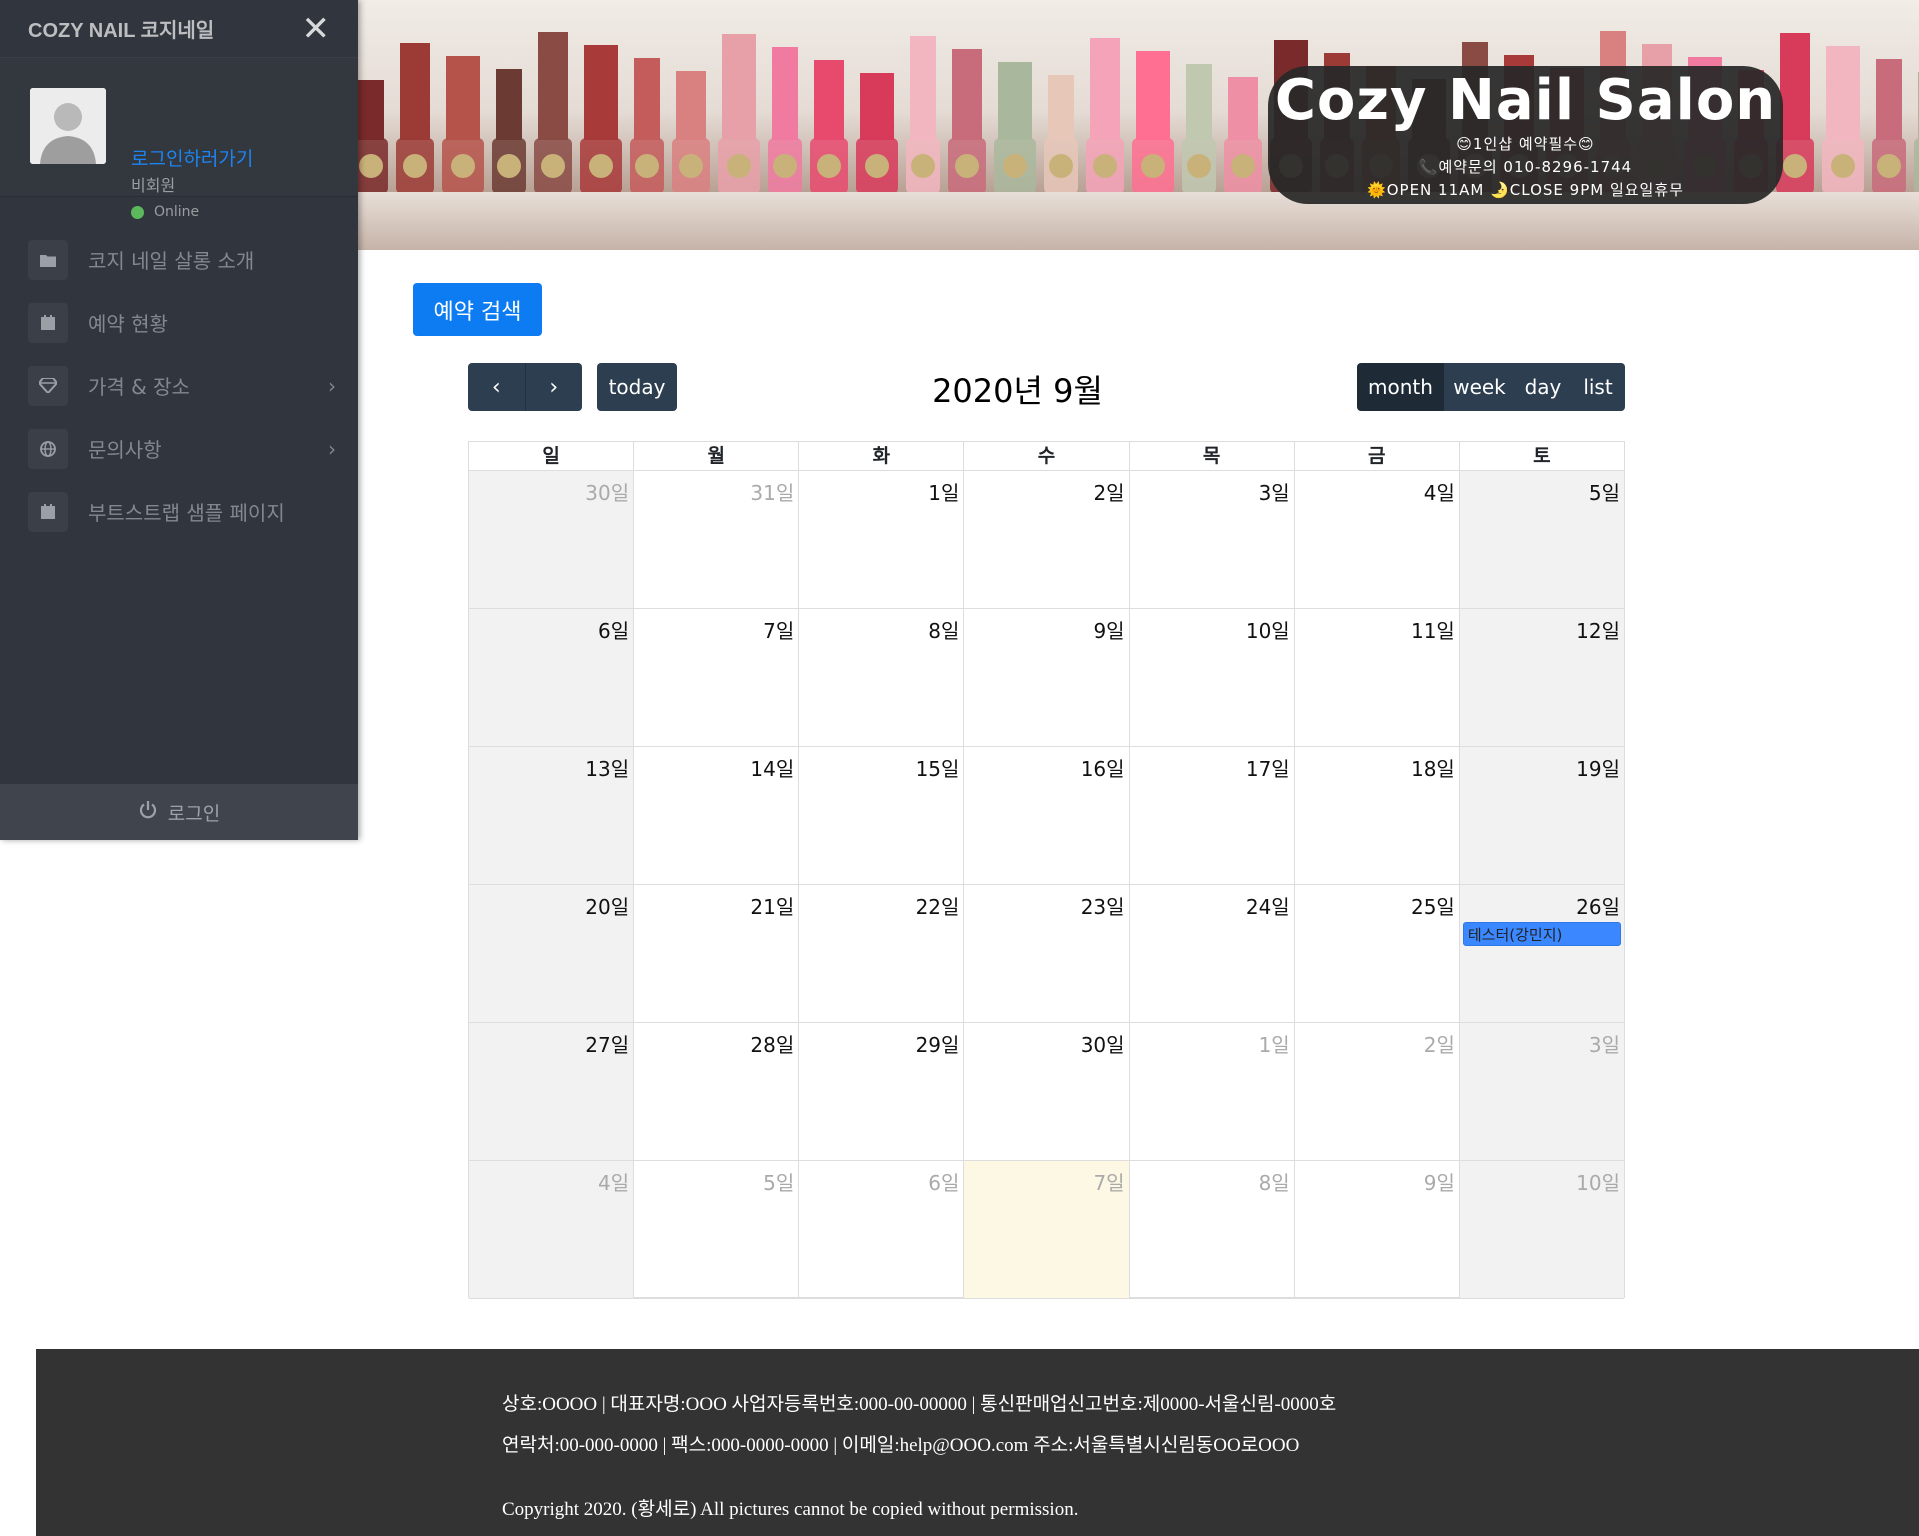  I want to click on calendar-day-cell: 19일, so click(1541, 816).